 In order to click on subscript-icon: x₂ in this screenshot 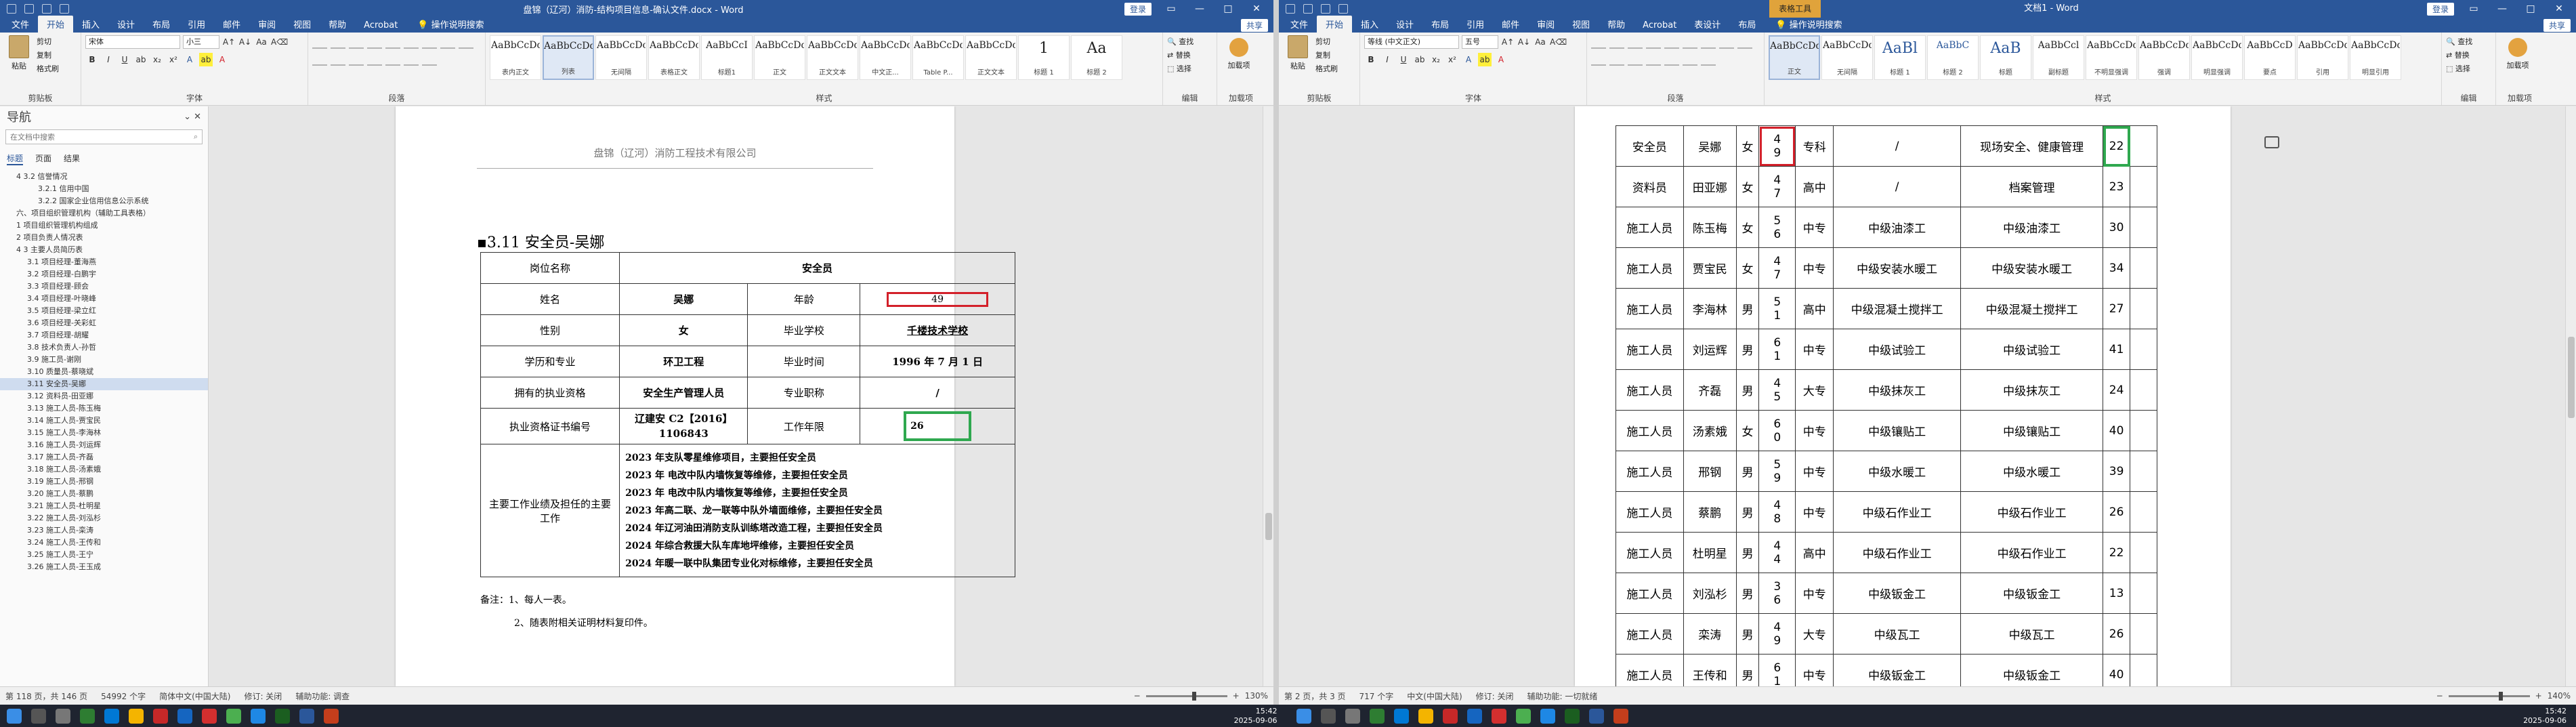, I will do `click(157, 60)`.